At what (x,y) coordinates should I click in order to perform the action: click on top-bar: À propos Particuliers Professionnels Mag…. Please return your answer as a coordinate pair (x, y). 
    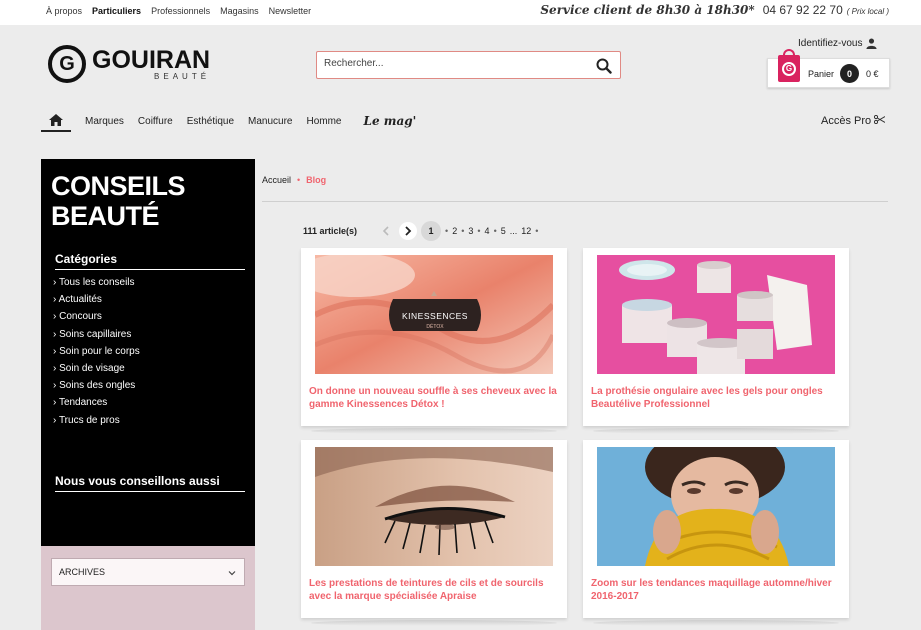
    Looking at the image, I should click on (460, 12).